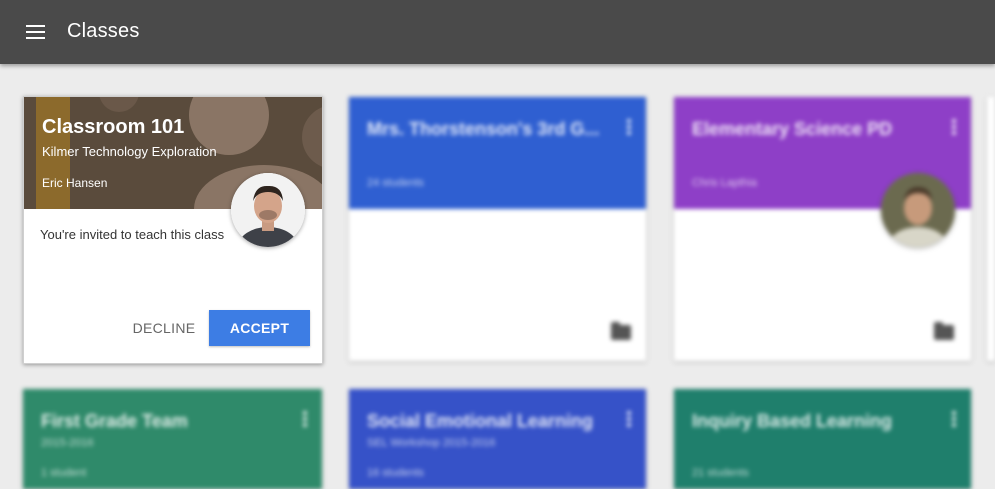 This screenshot has height=489, width=995. I want to click on decline-button: DECLINE, so click(164, 328).